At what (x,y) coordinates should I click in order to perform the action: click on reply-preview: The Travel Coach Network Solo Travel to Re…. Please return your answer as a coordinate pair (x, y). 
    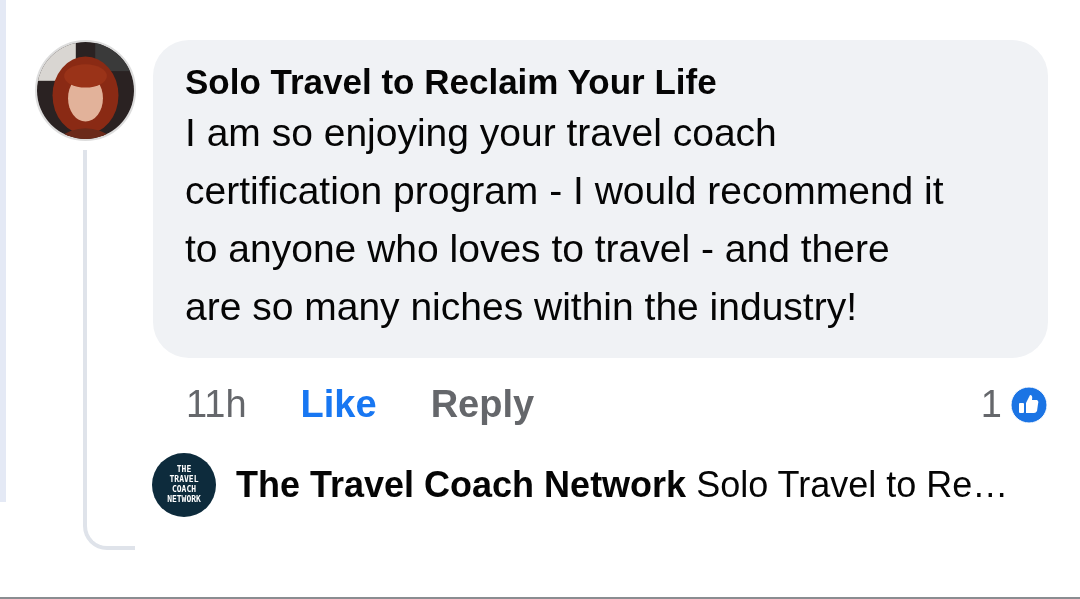
    Looking at the image, I should click on (622, 485).